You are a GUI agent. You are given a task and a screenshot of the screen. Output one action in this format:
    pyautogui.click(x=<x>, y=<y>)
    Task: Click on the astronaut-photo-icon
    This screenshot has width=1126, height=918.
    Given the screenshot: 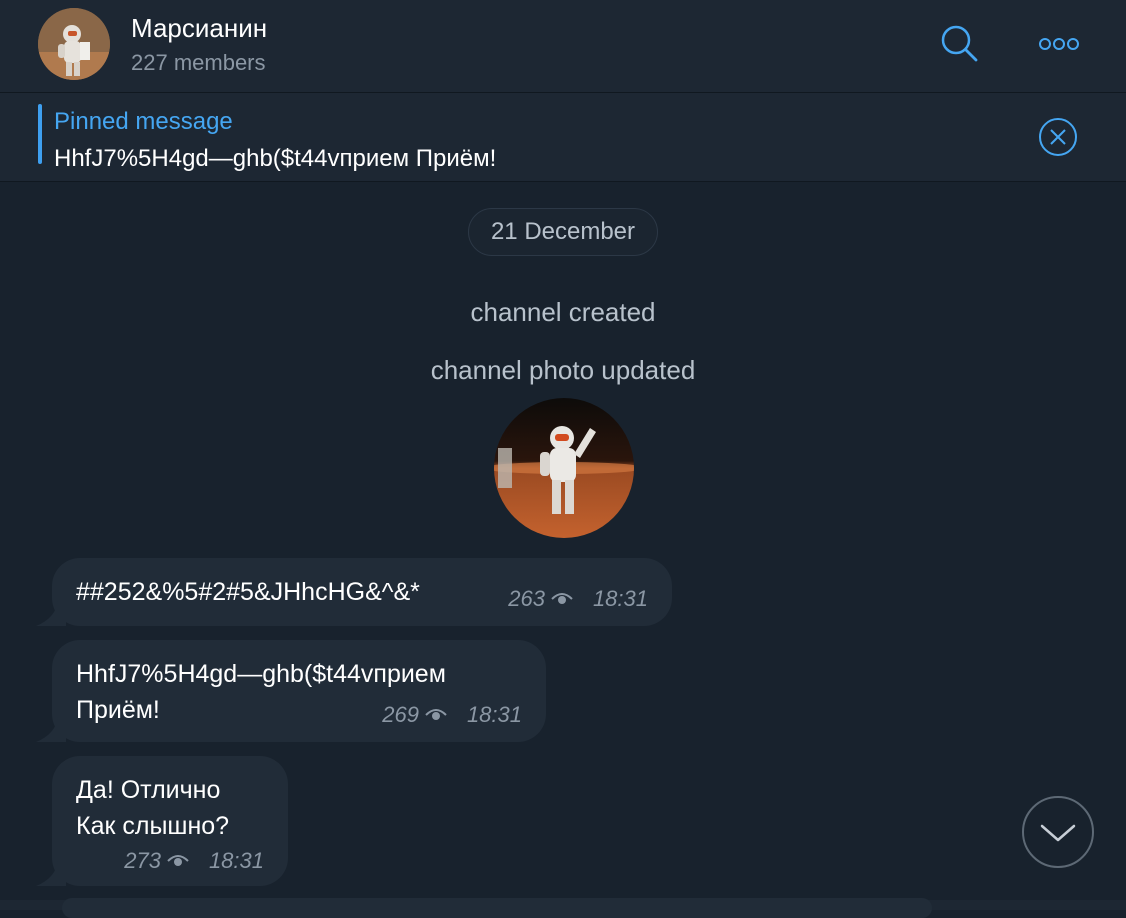 What is the action you would take?
    pyautogui.click(x=564, y=468)
    